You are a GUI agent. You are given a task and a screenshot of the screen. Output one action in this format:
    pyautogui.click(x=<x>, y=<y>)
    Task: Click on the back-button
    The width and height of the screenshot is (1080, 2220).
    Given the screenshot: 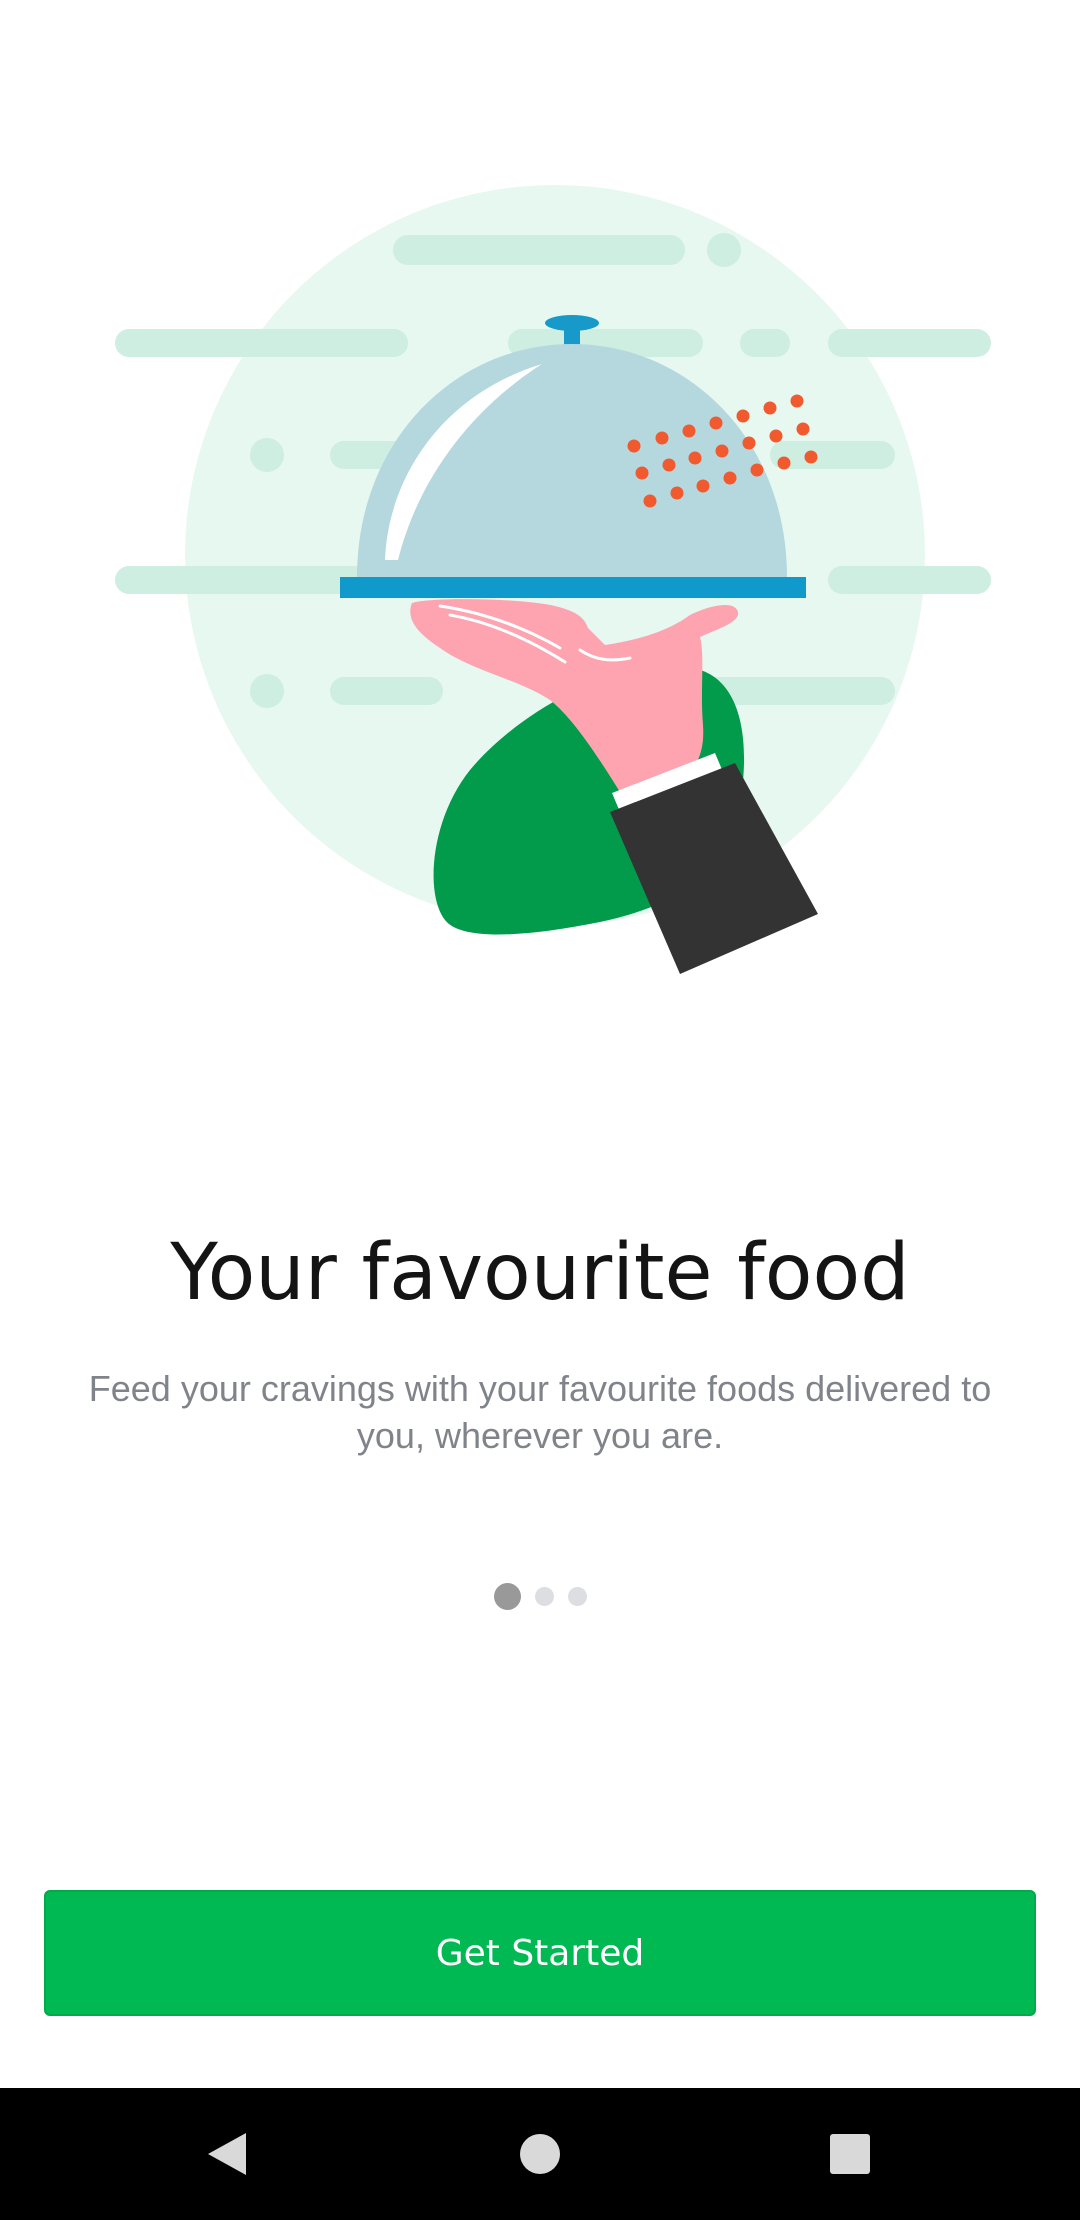 What is the action you would take?
    pyautogui.click(x=227, y=2154)
    